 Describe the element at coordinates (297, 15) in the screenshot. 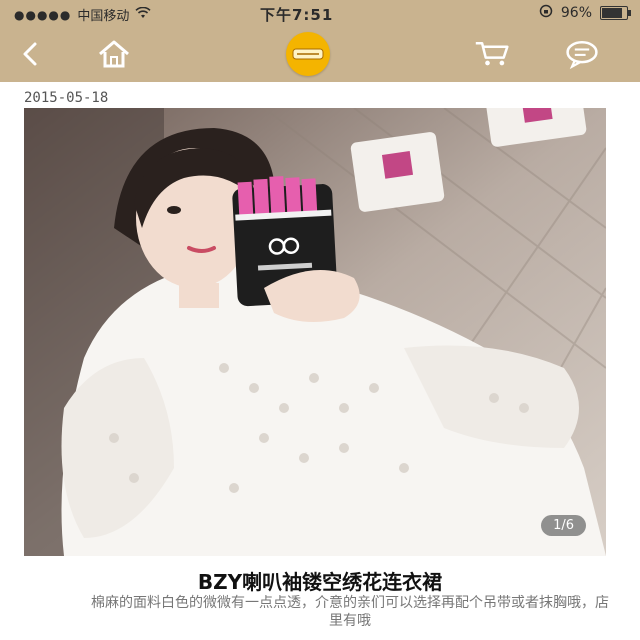

I see `clock: 下午7:51` at that location.